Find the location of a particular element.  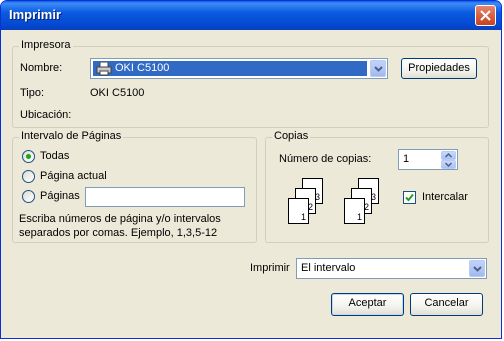

collate-checkbox is located at coordinates (409, 197).